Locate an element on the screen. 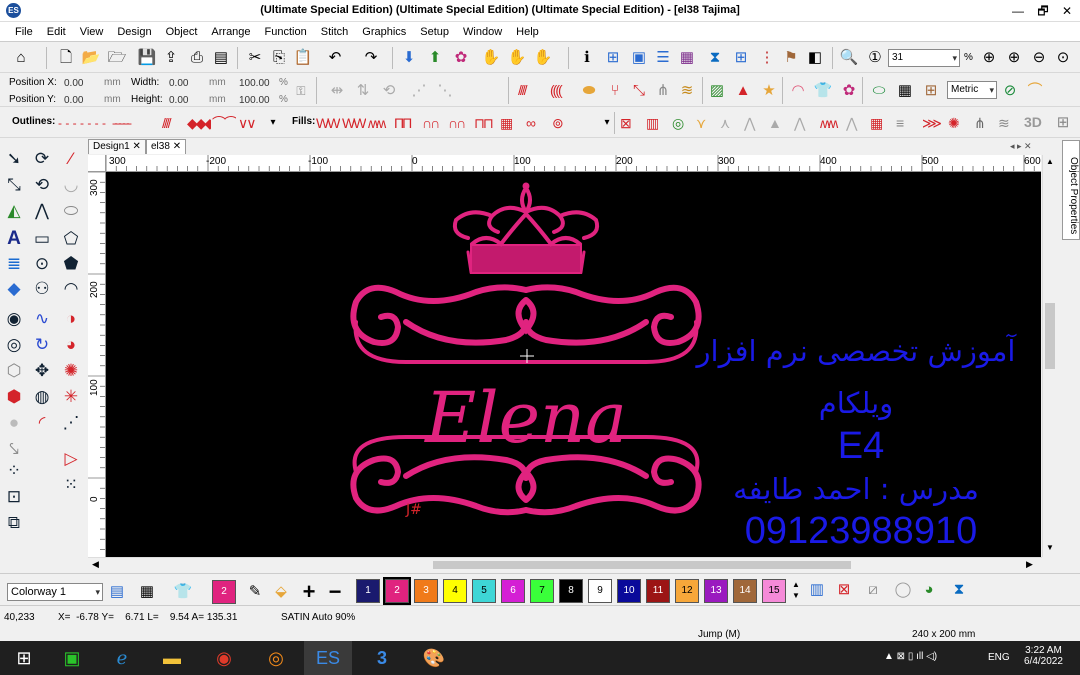 The height and width of the screenshot is (675, 1080). fill-chain-icon: ∞ is located at coordinates (538, 123).